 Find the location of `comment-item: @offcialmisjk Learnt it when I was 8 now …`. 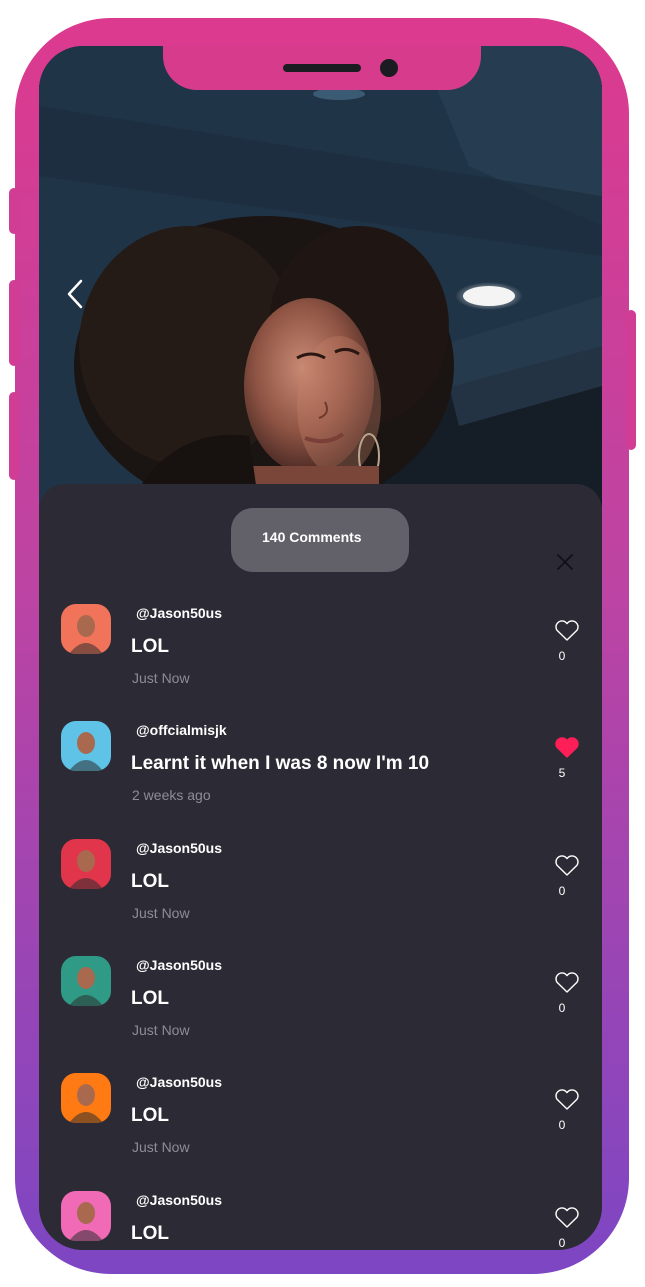

comment-item: @offcialmisjk Learnt it when I was 8 now … is located at coordinates (320, 776).